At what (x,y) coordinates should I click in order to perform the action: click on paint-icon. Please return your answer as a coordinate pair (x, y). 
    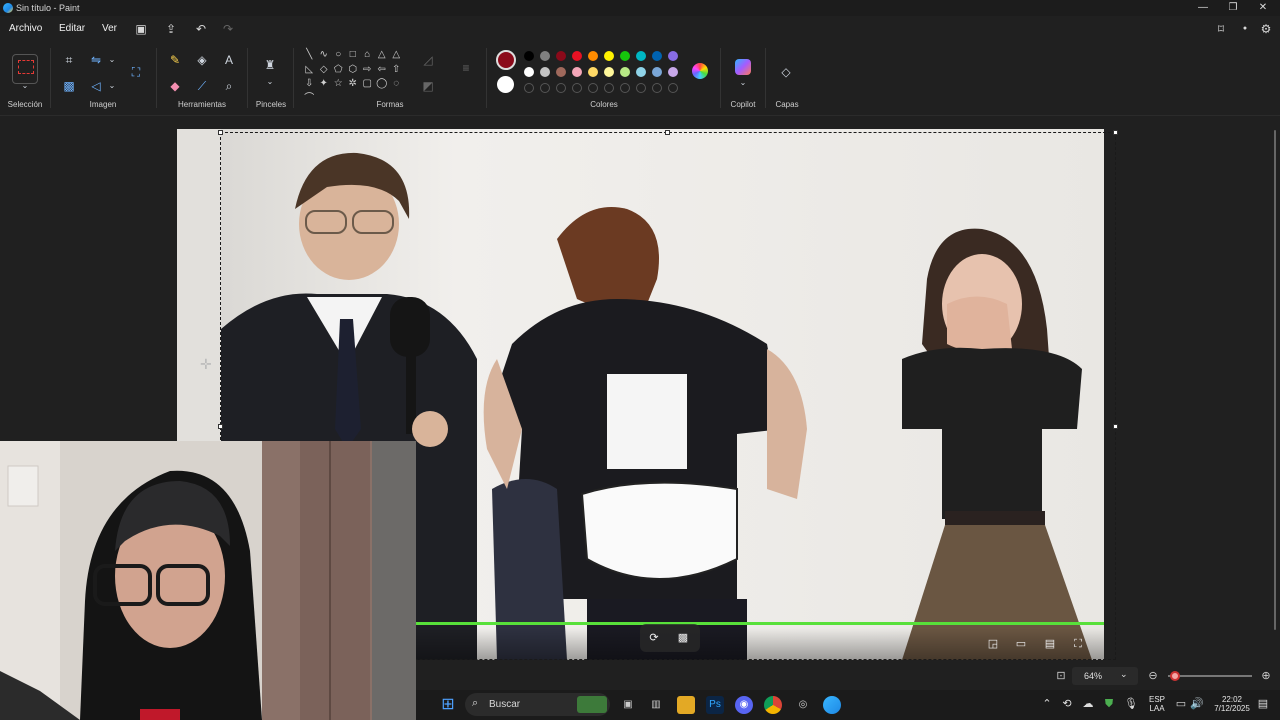
    Looking at the image, I should click on (832, 705).